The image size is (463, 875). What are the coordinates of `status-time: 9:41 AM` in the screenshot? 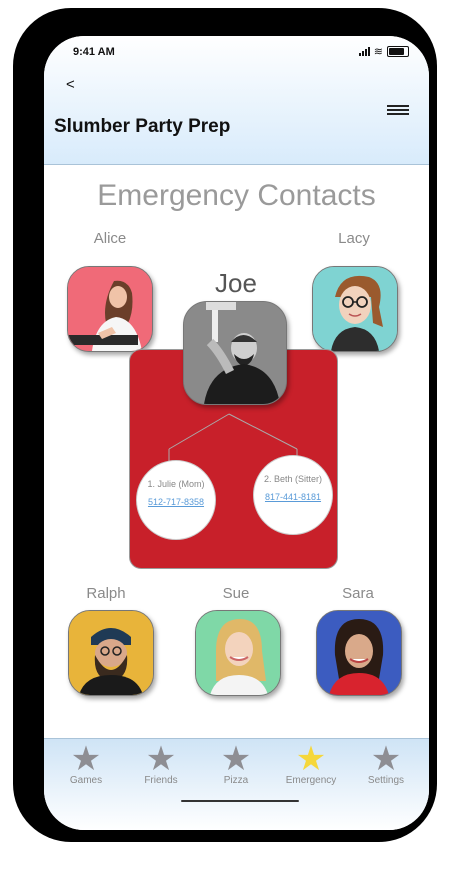 It's located at (94, 52).